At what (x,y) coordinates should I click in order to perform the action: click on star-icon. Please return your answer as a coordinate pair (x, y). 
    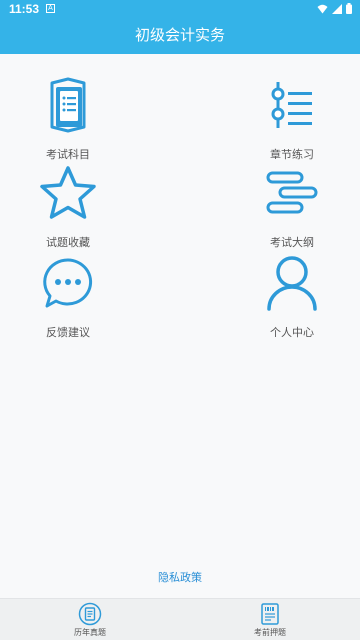
    Looking at the image, I should click on (68, 193).